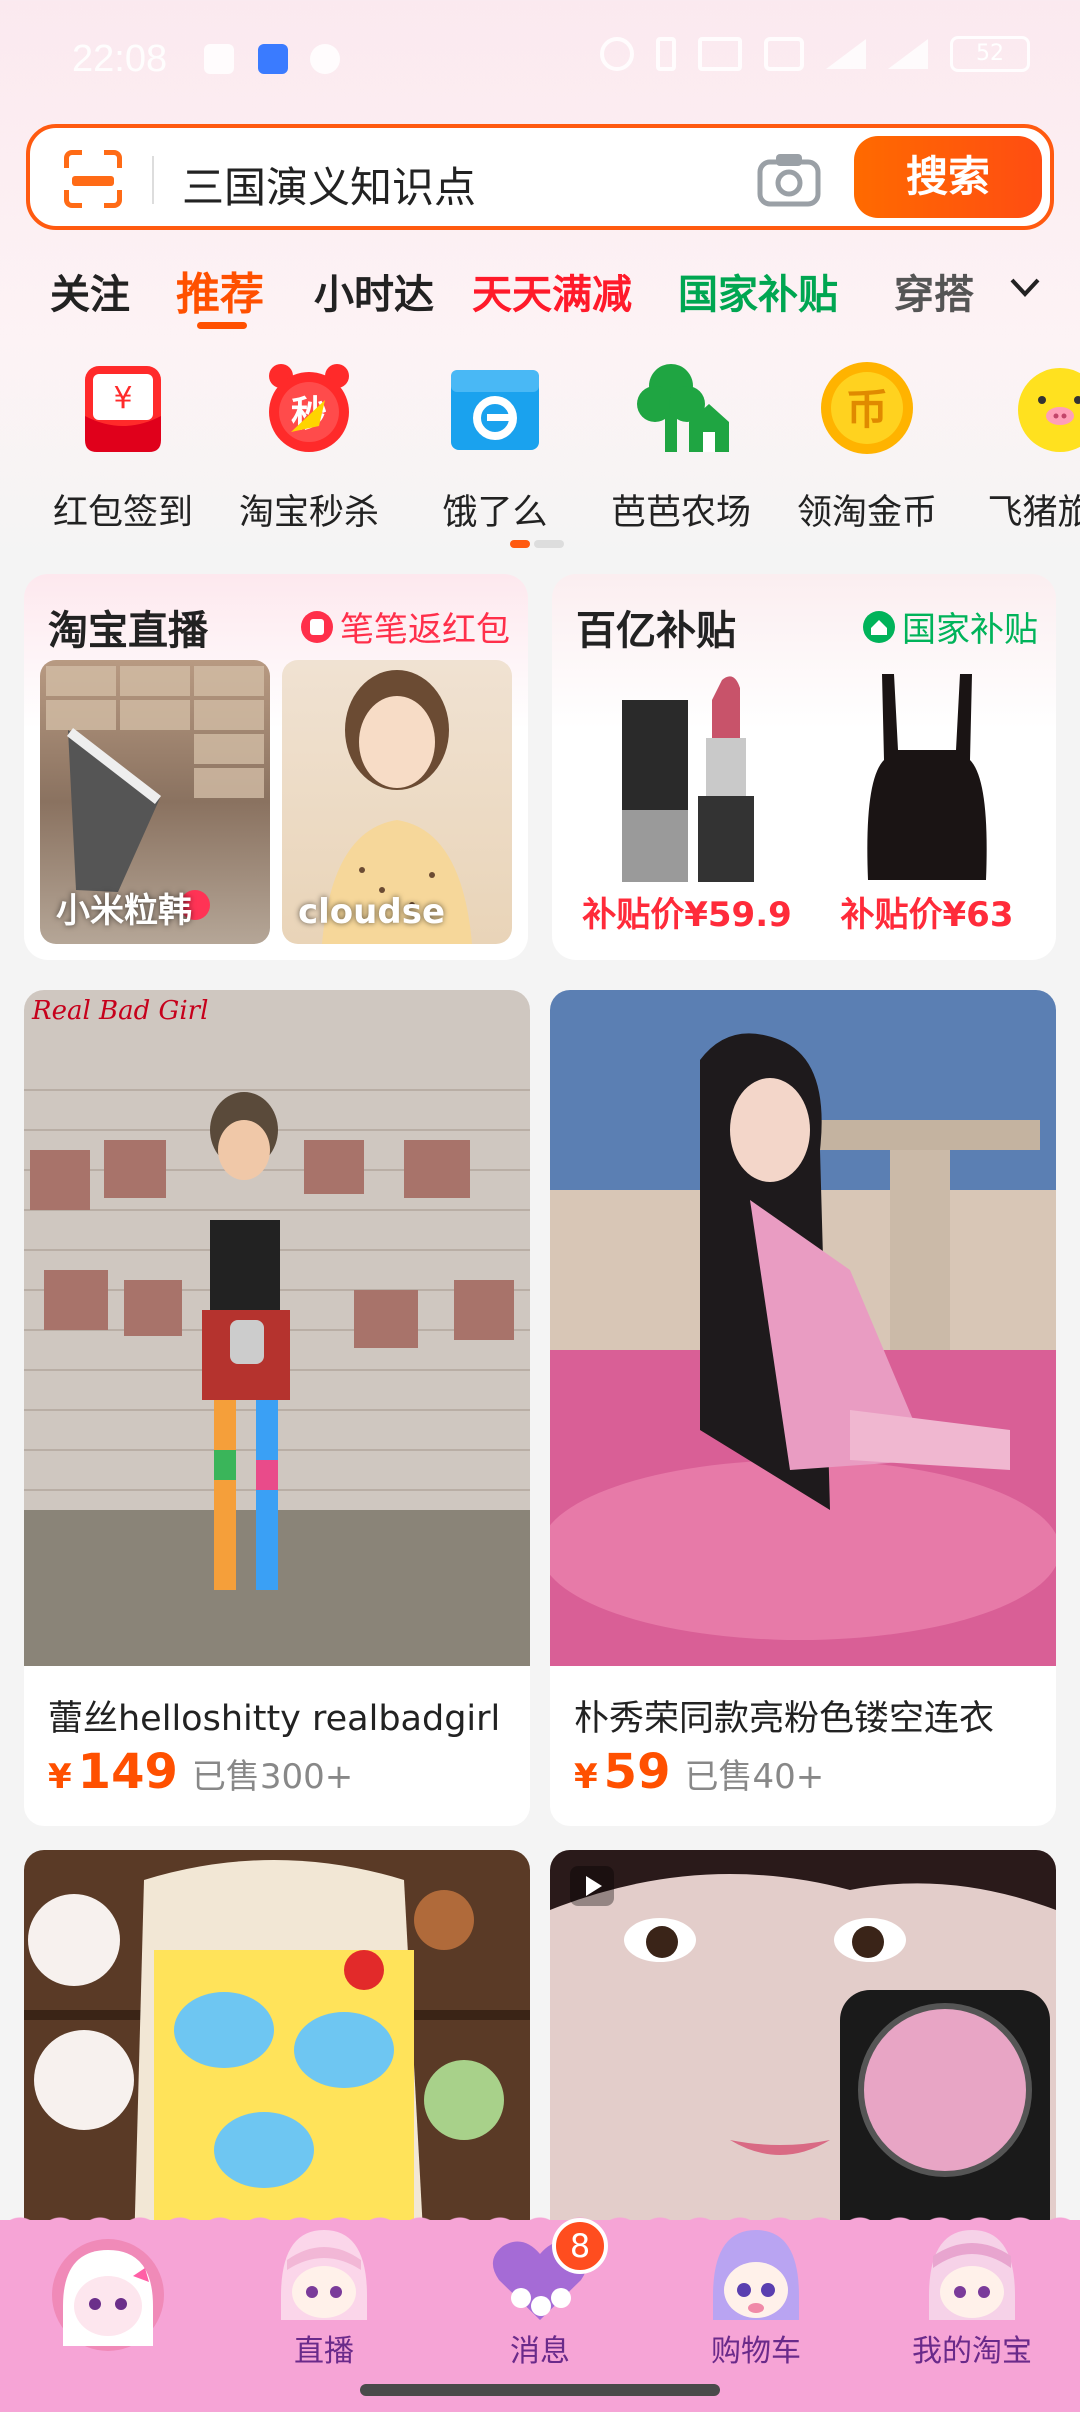 Image resolution: width=1080 pixels, height=2412 pixels. Describe the element at coordinates (127, 1772) in the screenshot. I see `product-price: 149` at that location.